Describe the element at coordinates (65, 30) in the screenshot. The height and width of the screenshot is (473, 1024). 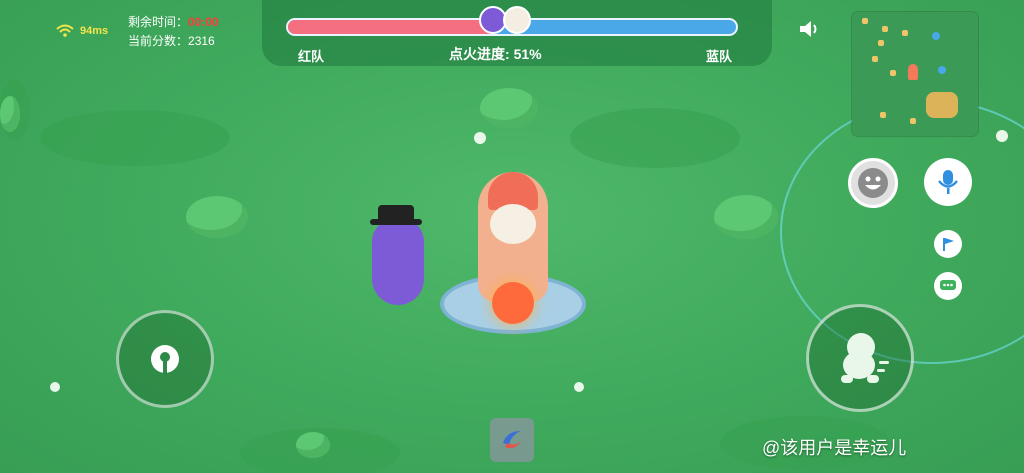
I see `wifi-icon` at that location.